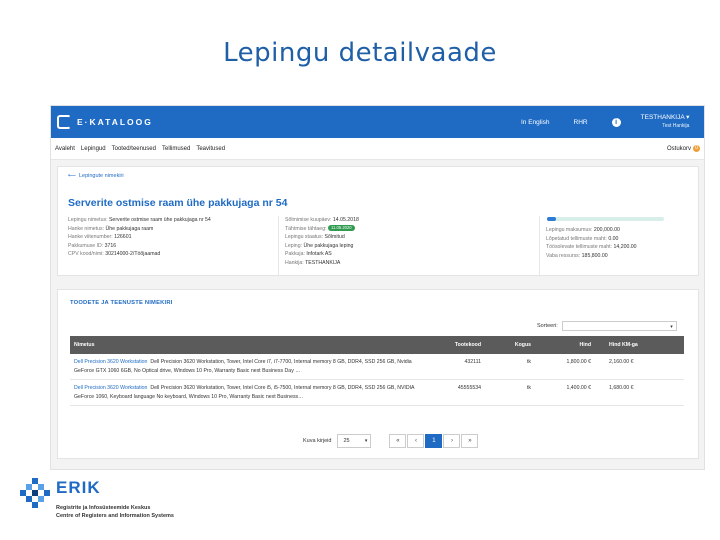 The image size is (720, 540). Describe the element at coordinates (510, 345) in the screenshot. I see `col-header-qty: Kogus` at that location.